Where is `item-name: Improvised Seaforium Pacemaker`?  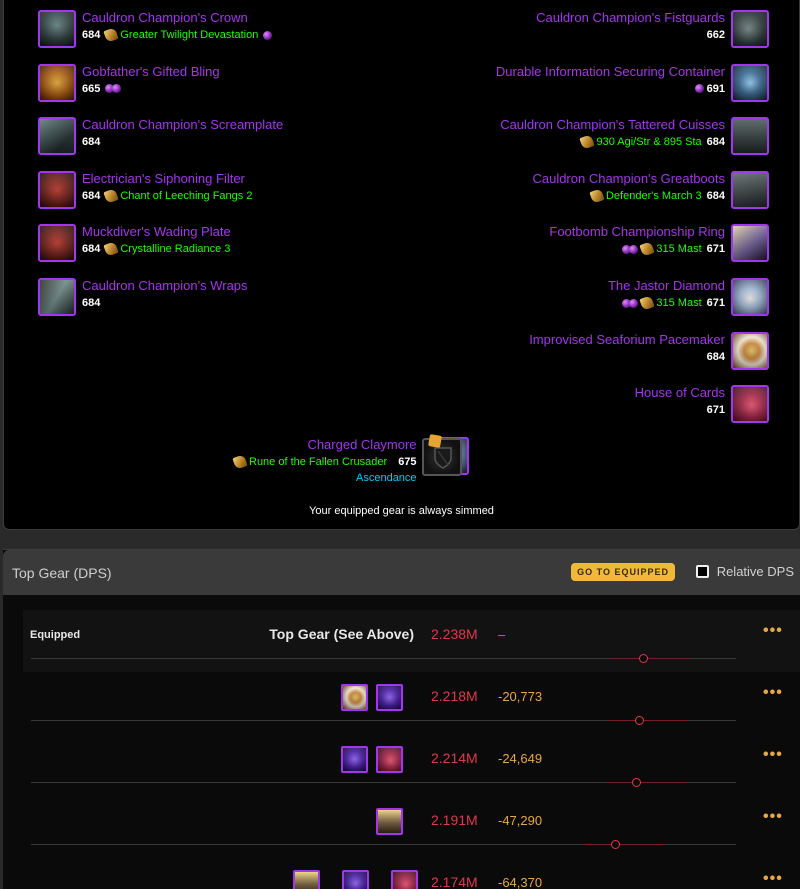 item-name: Improvised Seaforium Pacemaker is located at coordinates (627, 340).